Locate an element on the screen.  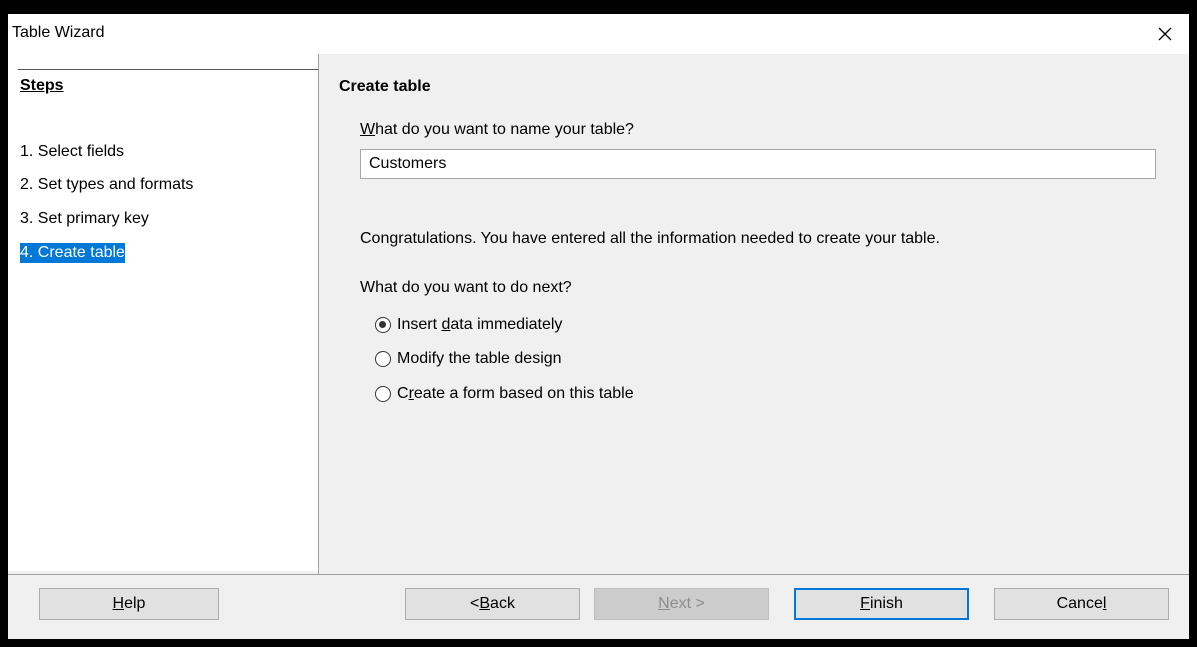
close-button is located at coordinates (1165, 34).